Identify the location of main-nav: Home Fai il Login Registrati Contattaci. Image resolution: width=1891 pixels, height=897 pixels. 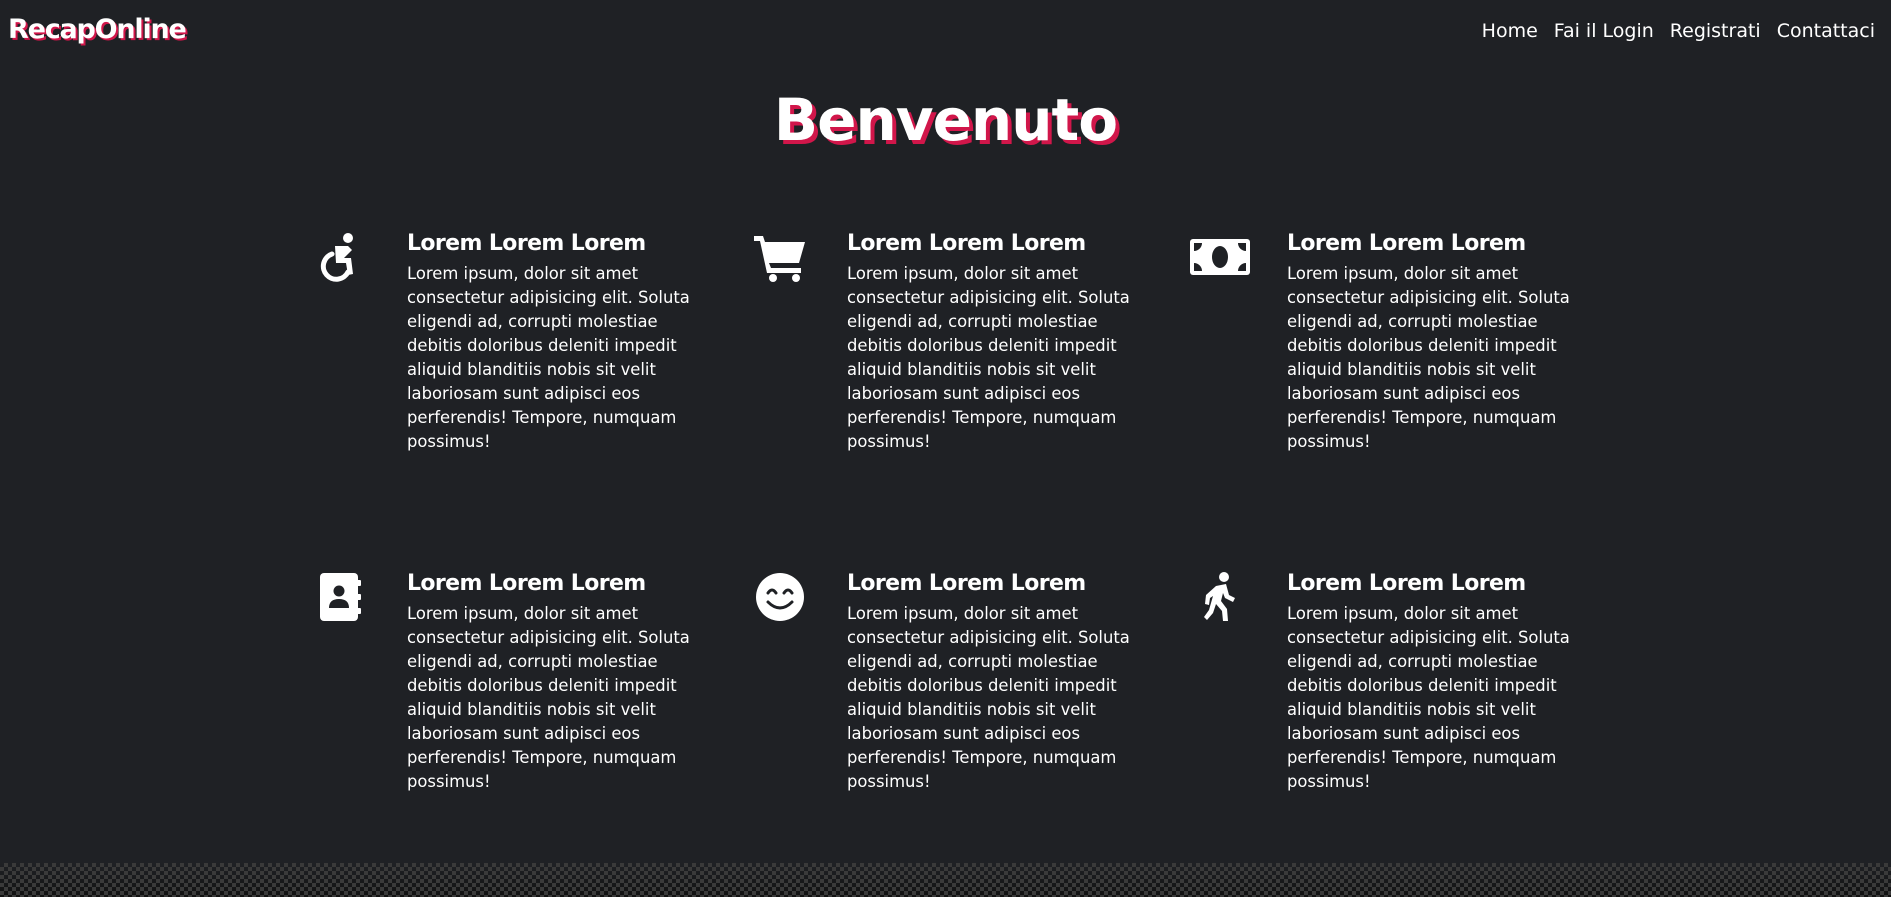
(1678, 31).